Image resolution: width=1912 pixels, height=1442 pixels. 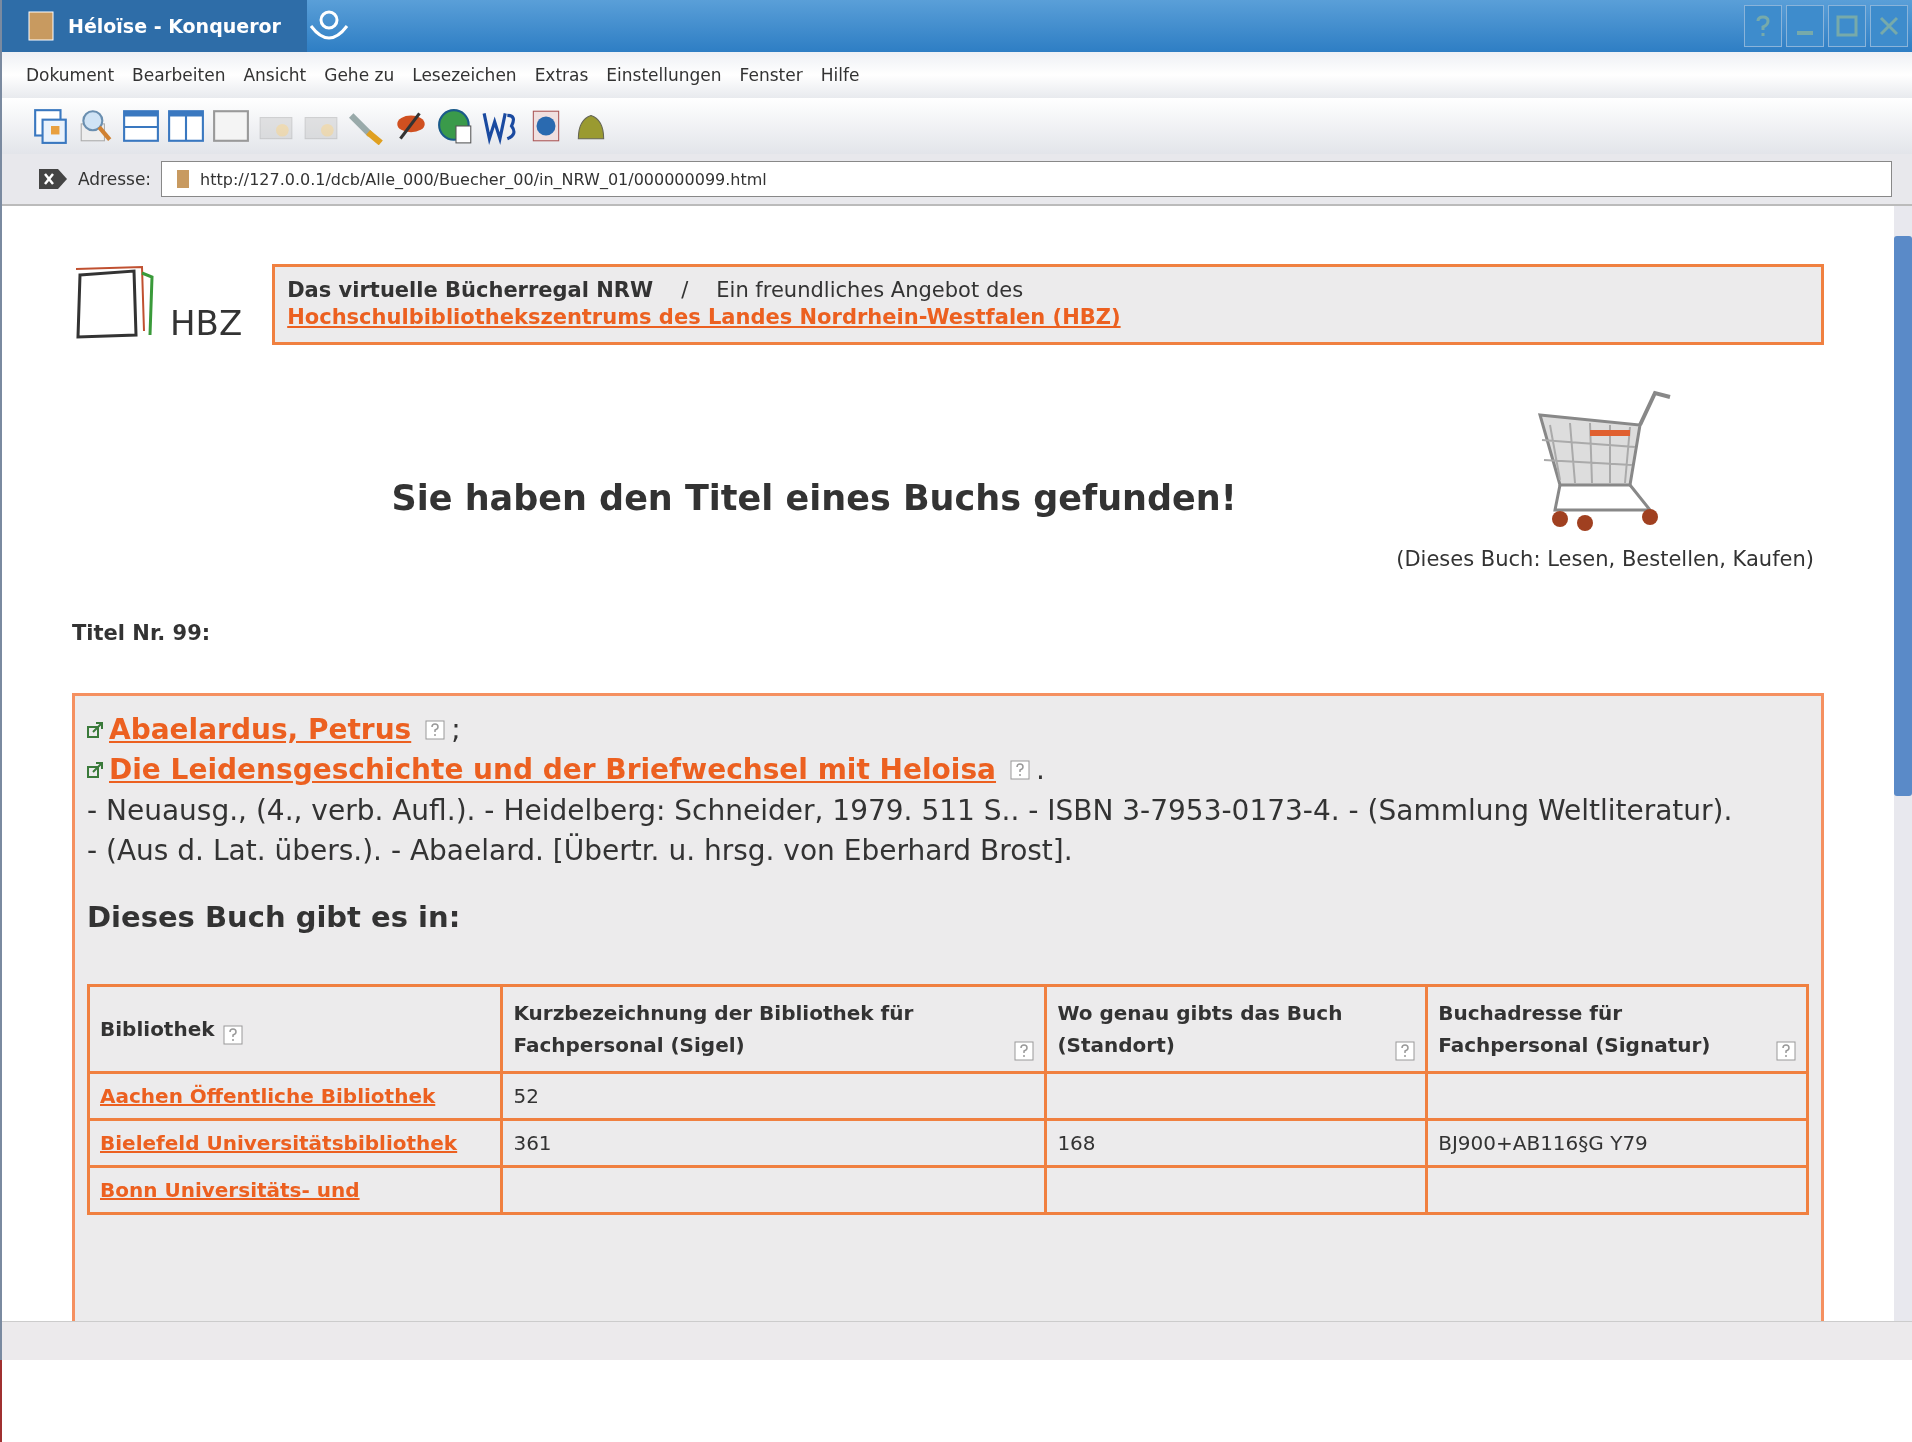 I want to click on table-cell: 168, so click(x=1076, y=1142).